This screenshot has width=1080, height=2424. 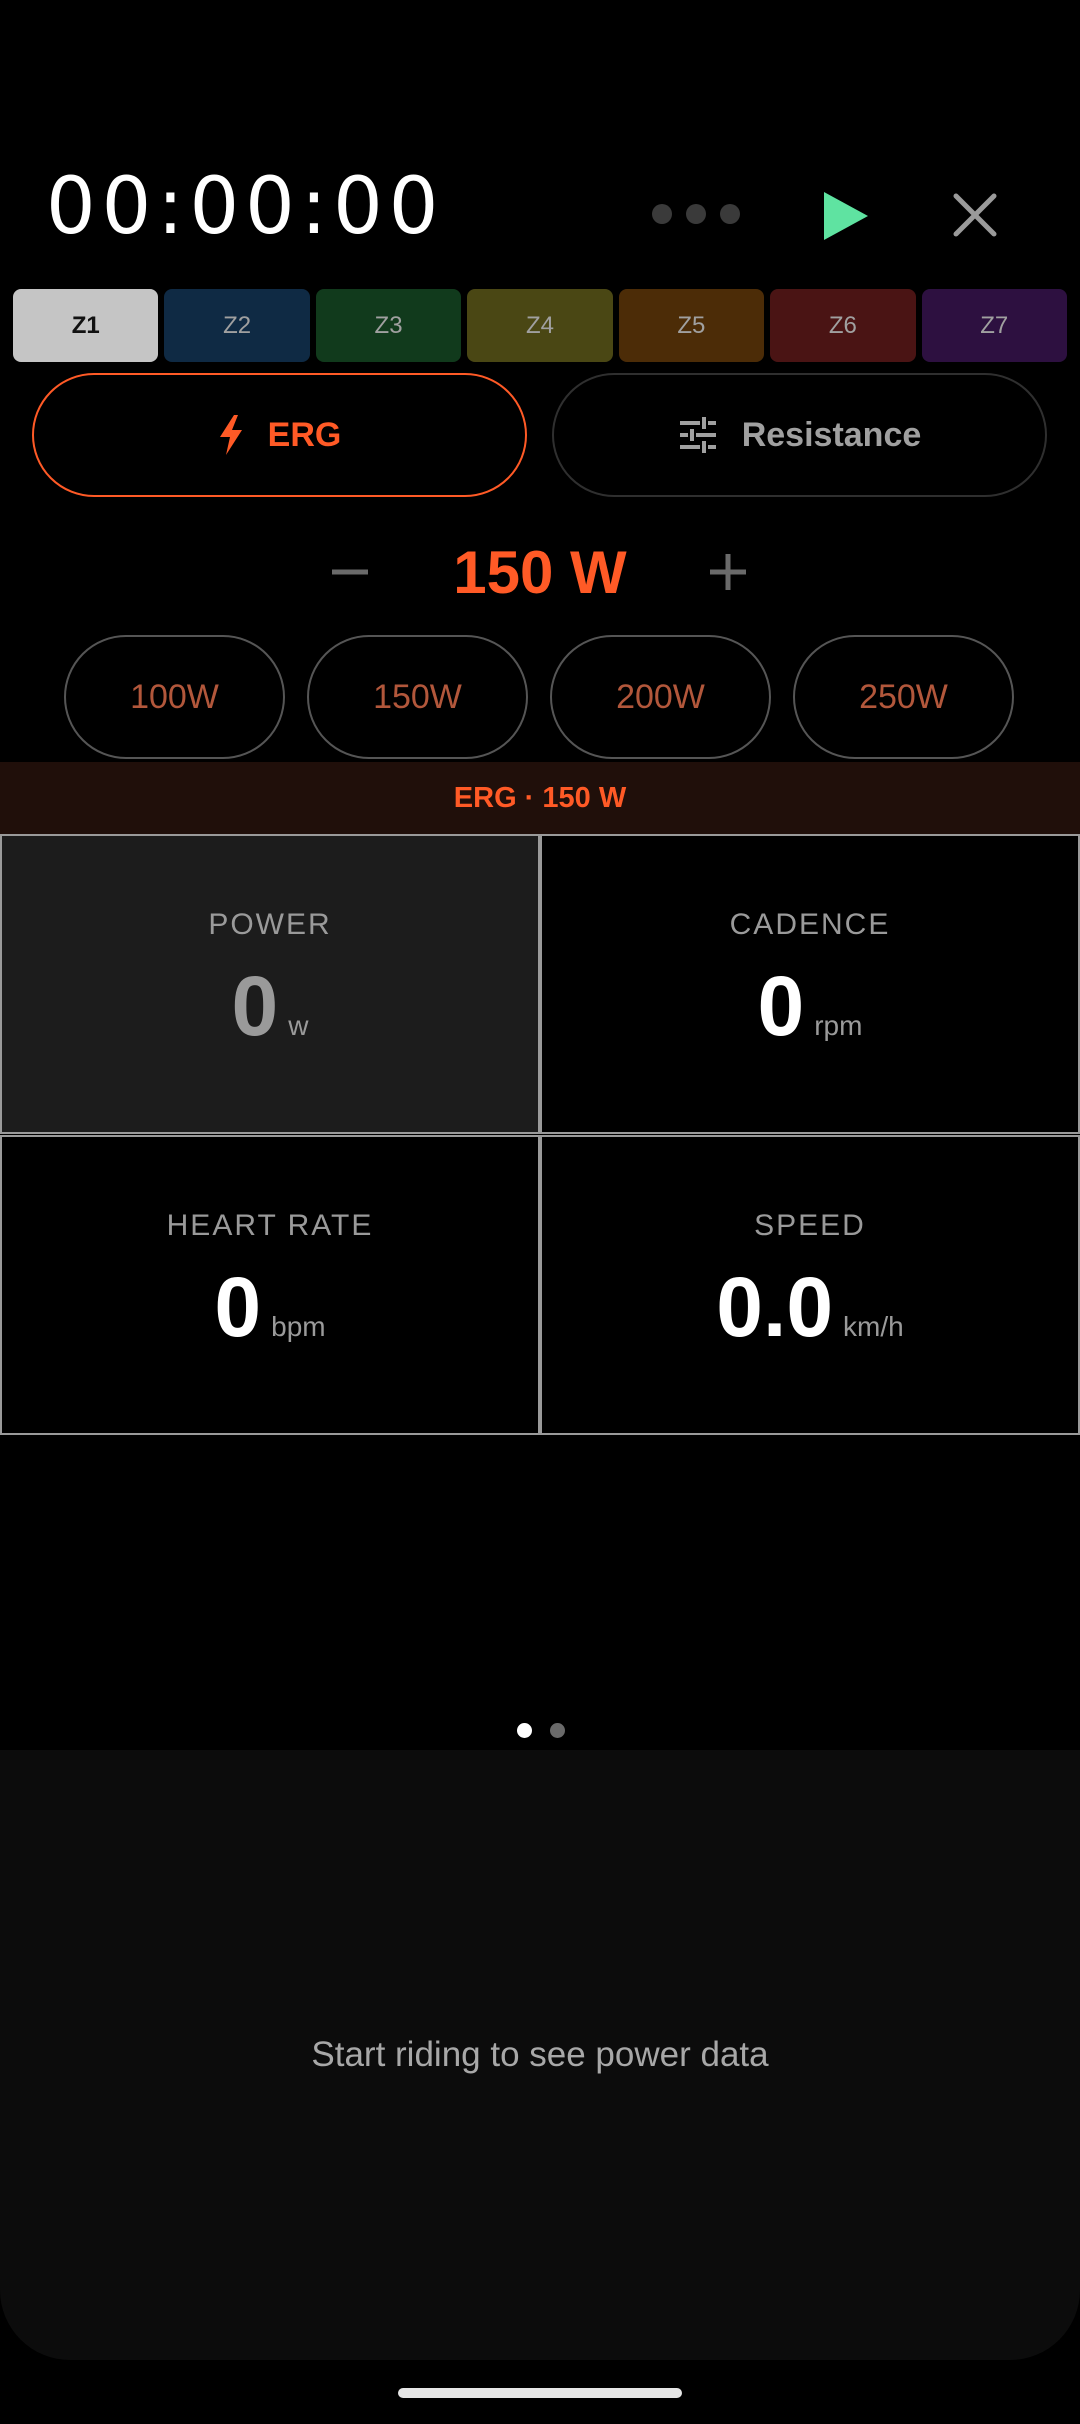 I want to click on sliders-icon, so click(x=697, y=435).